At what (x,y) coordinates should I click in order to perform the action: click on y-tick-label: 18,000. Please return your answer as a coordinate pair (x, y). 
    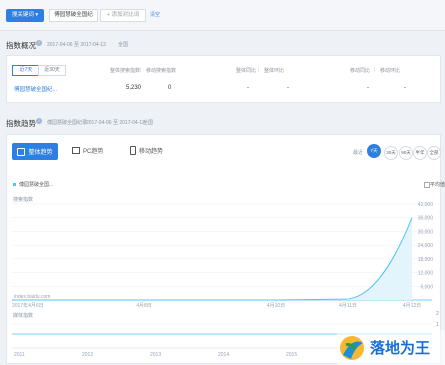
    Looking at the image, I should click on (426, 260).